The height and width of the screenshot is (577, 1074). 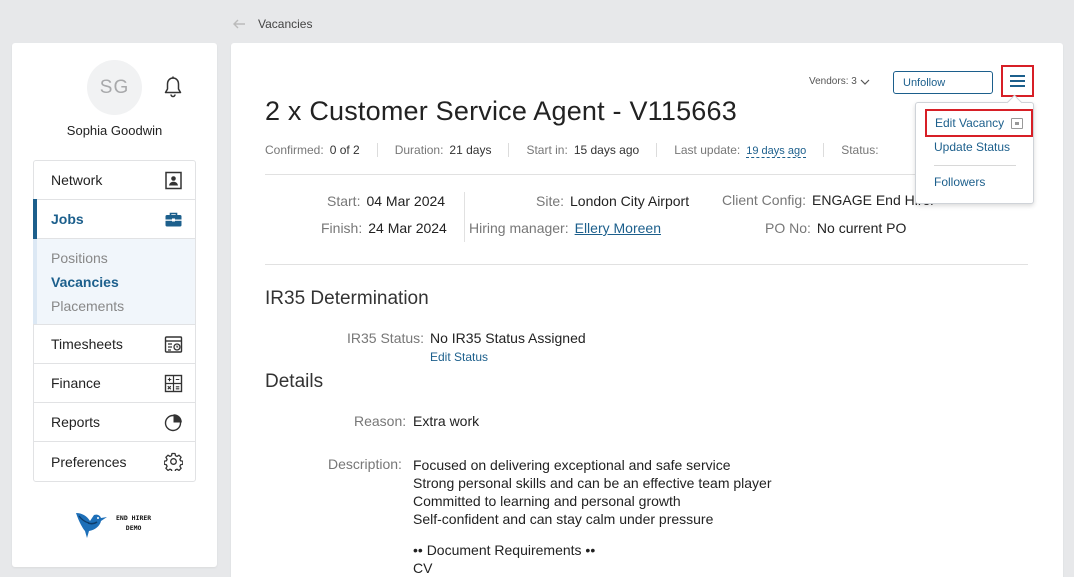 I want to click on subnav-placements: Placements, so click(x=114, y=306).